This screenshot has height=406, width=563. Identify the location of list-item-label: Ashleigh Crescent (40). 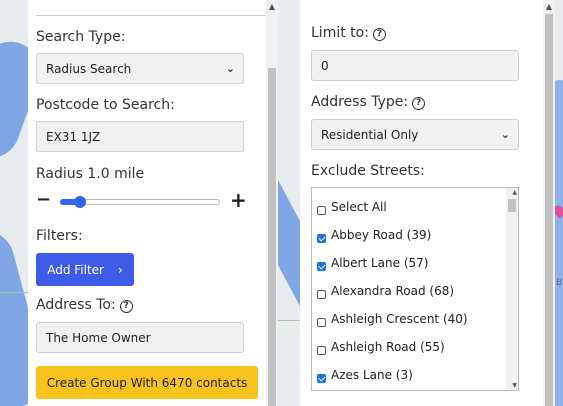
(399, 319).